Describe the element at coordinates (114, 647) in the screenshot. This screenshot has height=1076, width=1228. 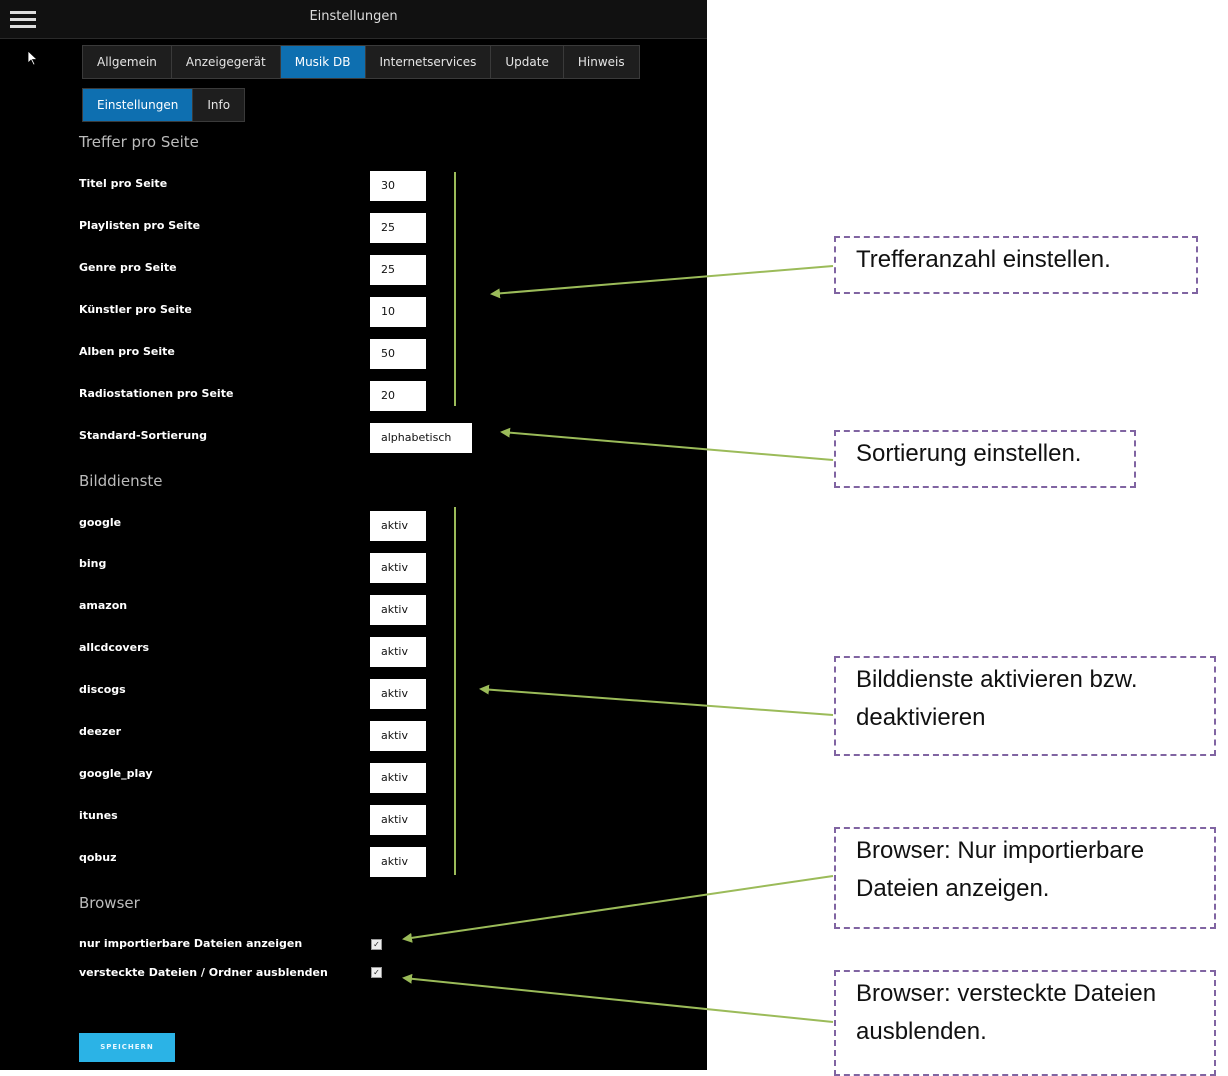
I see `row-label-allcdcovers: allcdcovers` at that location.